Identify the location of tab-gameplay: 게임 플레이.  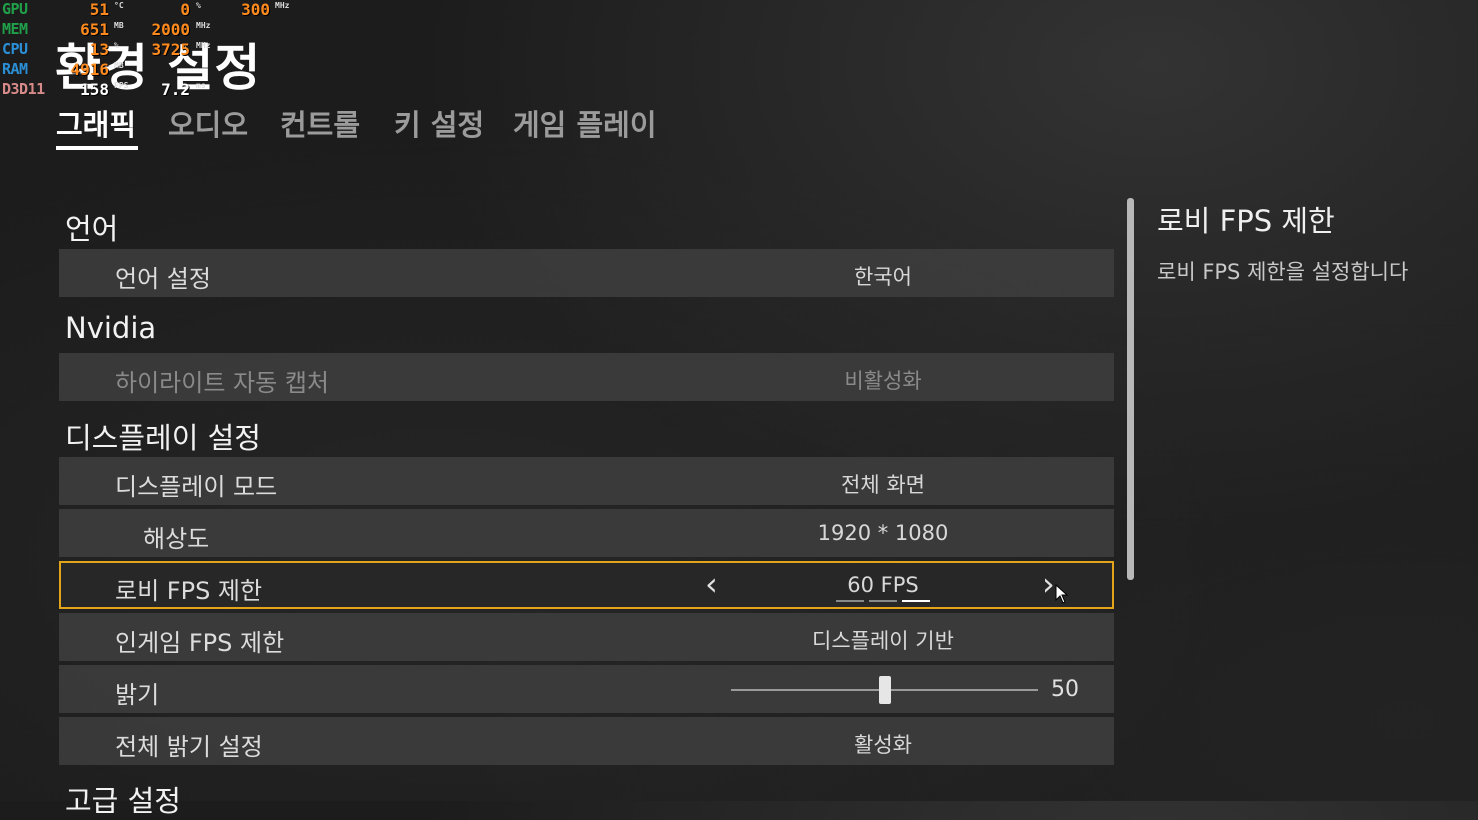
(585, 123).